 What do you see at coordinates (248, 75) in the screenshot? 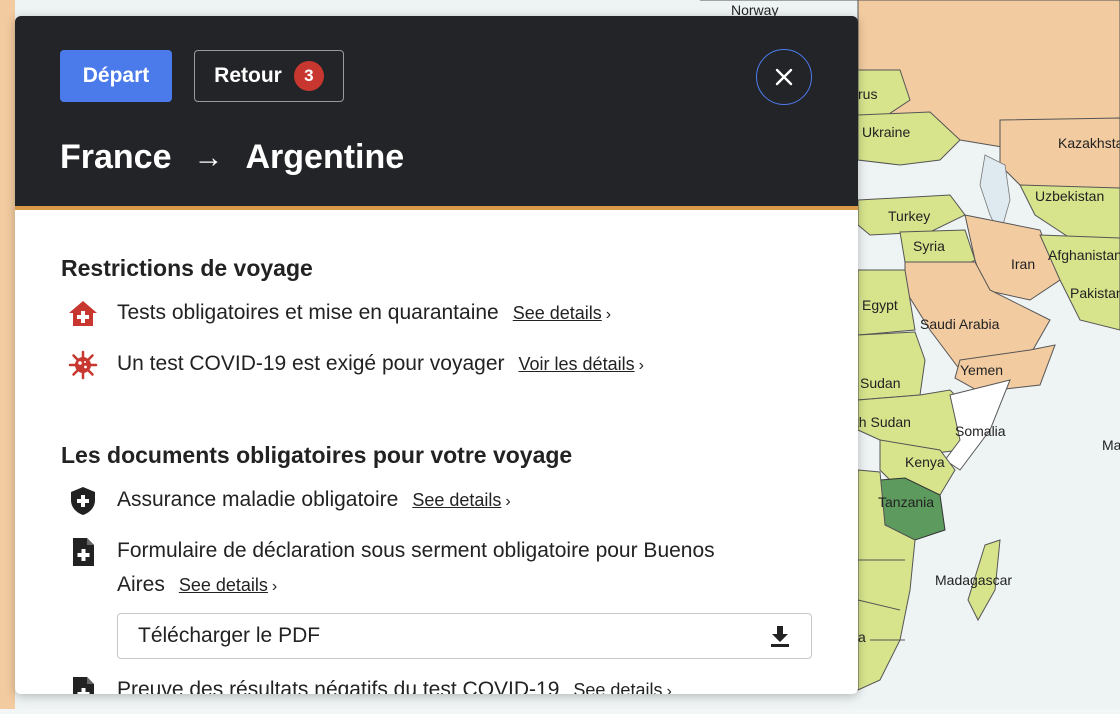
I see `retour-button-label: Retour` at bounding box center [248, 75].